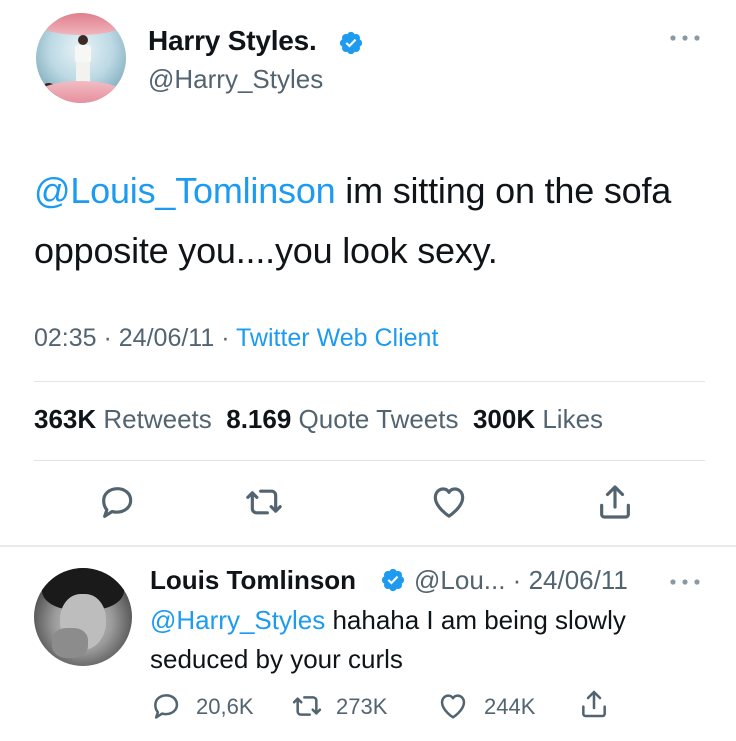  I want to click on tweet-meta: 02:35 · 24/06/11 · Twitter Web Client, so click(236, 338).